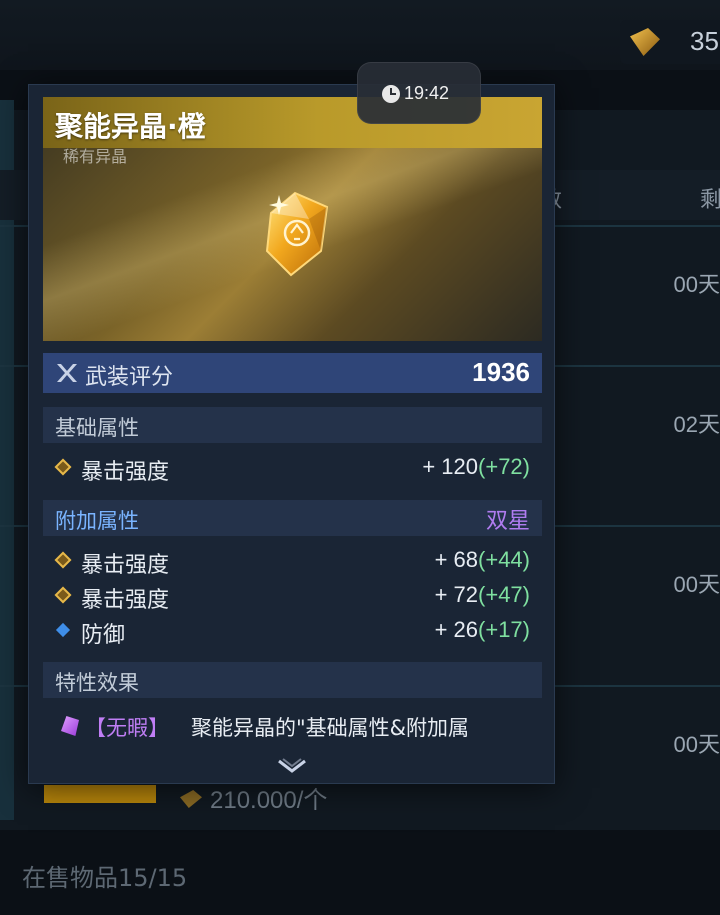 This screenshot has width=720, height=915. Describe the element at coordinates (292, 680) in the screenshot. I see `trait-effects-header: 特性效果` at that location.